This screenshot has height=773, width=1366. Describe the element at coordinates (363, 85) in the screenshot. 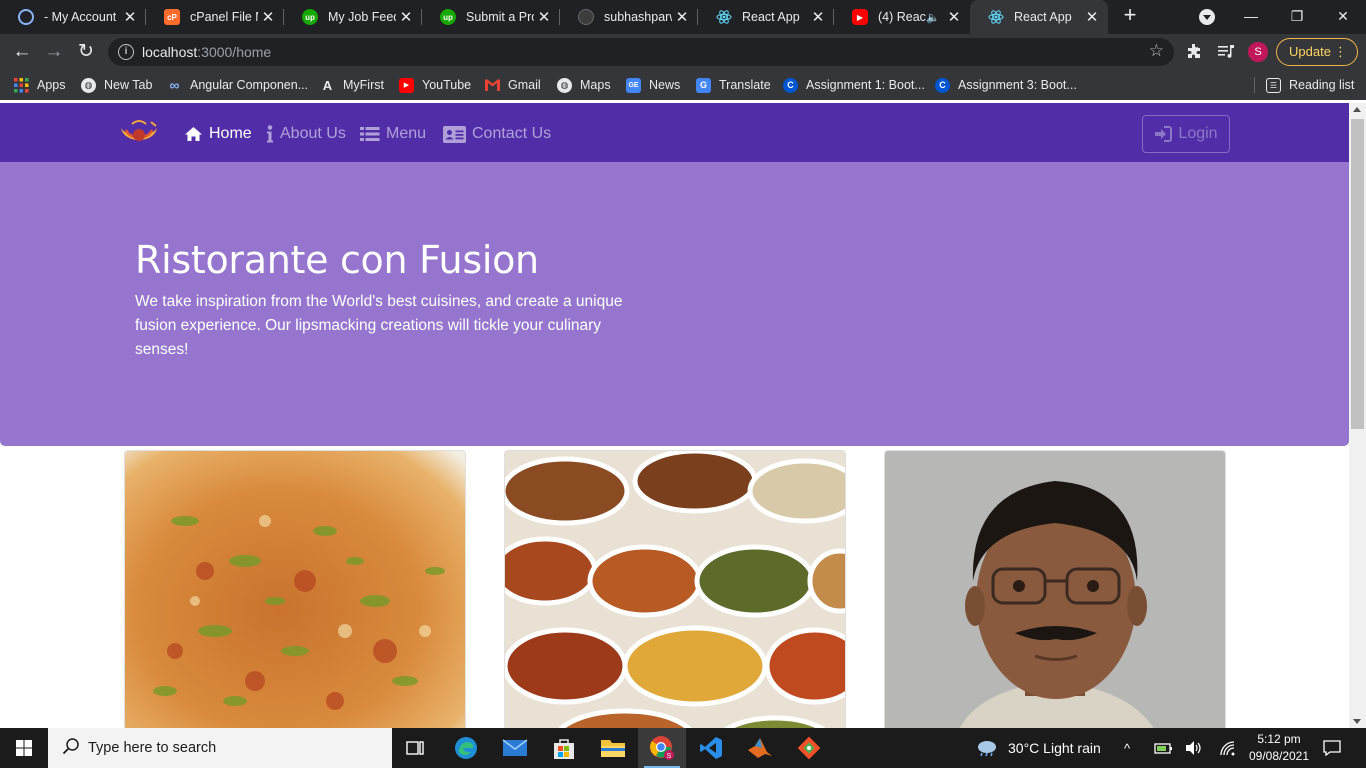

I see `bookmark-label: MyFirst` at that location.